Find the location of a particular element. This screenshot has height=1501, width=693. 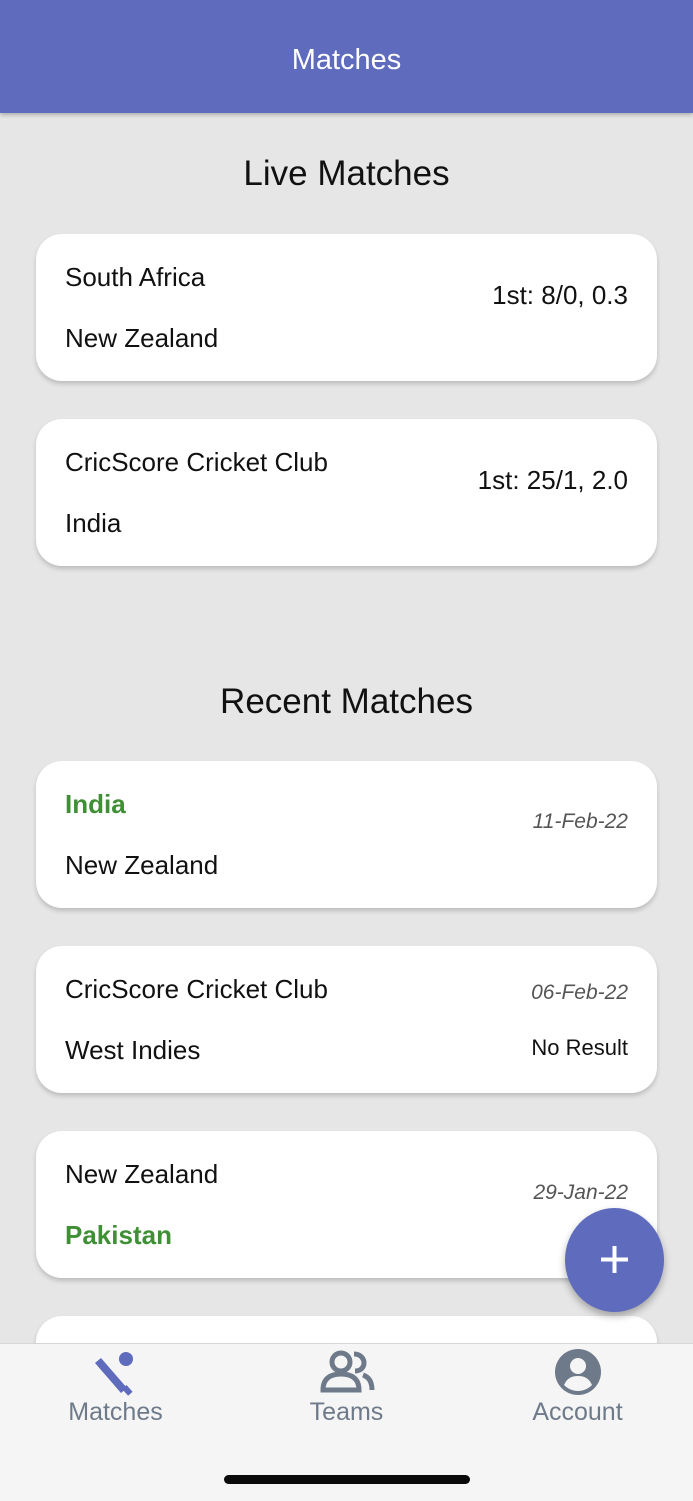

page-title: Matches is located at coordinates (346, 60).